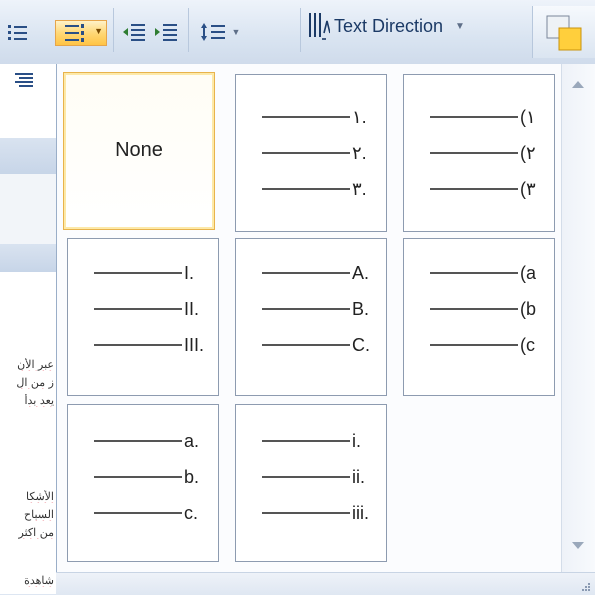 This screenshot has height=595, width=595. Describe the element at coordinates (478, 117) in the screenshot. I see `list-item: (١` at that location.